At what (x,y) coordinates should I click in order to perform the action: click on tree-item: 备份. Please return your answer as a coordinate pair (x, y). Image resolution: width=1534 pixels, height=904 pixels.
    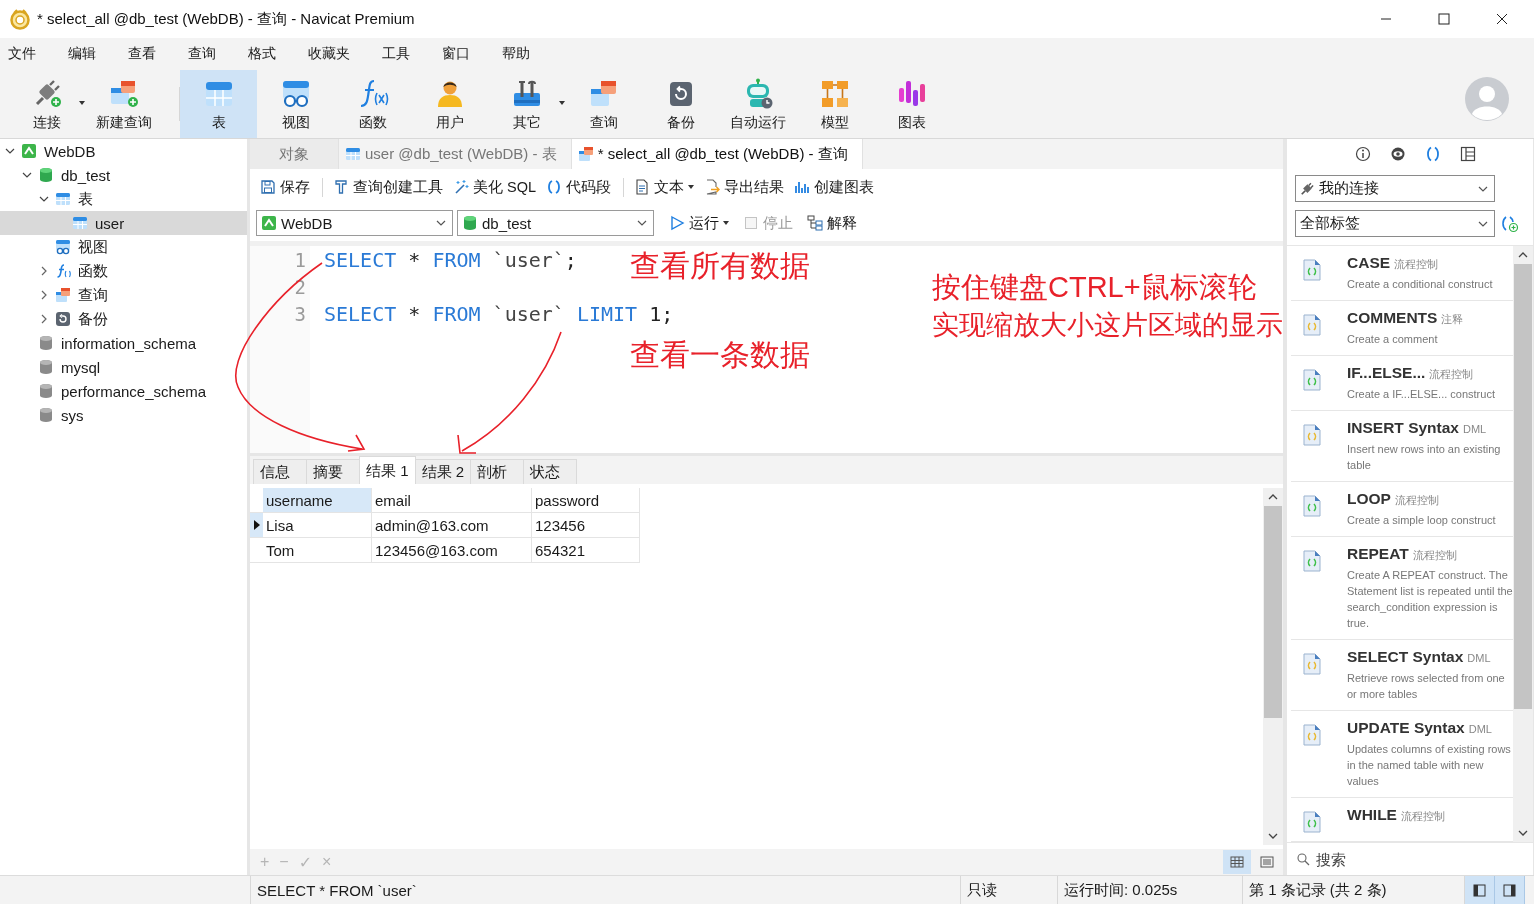
    Looking at the image, I should click on (123, 319).